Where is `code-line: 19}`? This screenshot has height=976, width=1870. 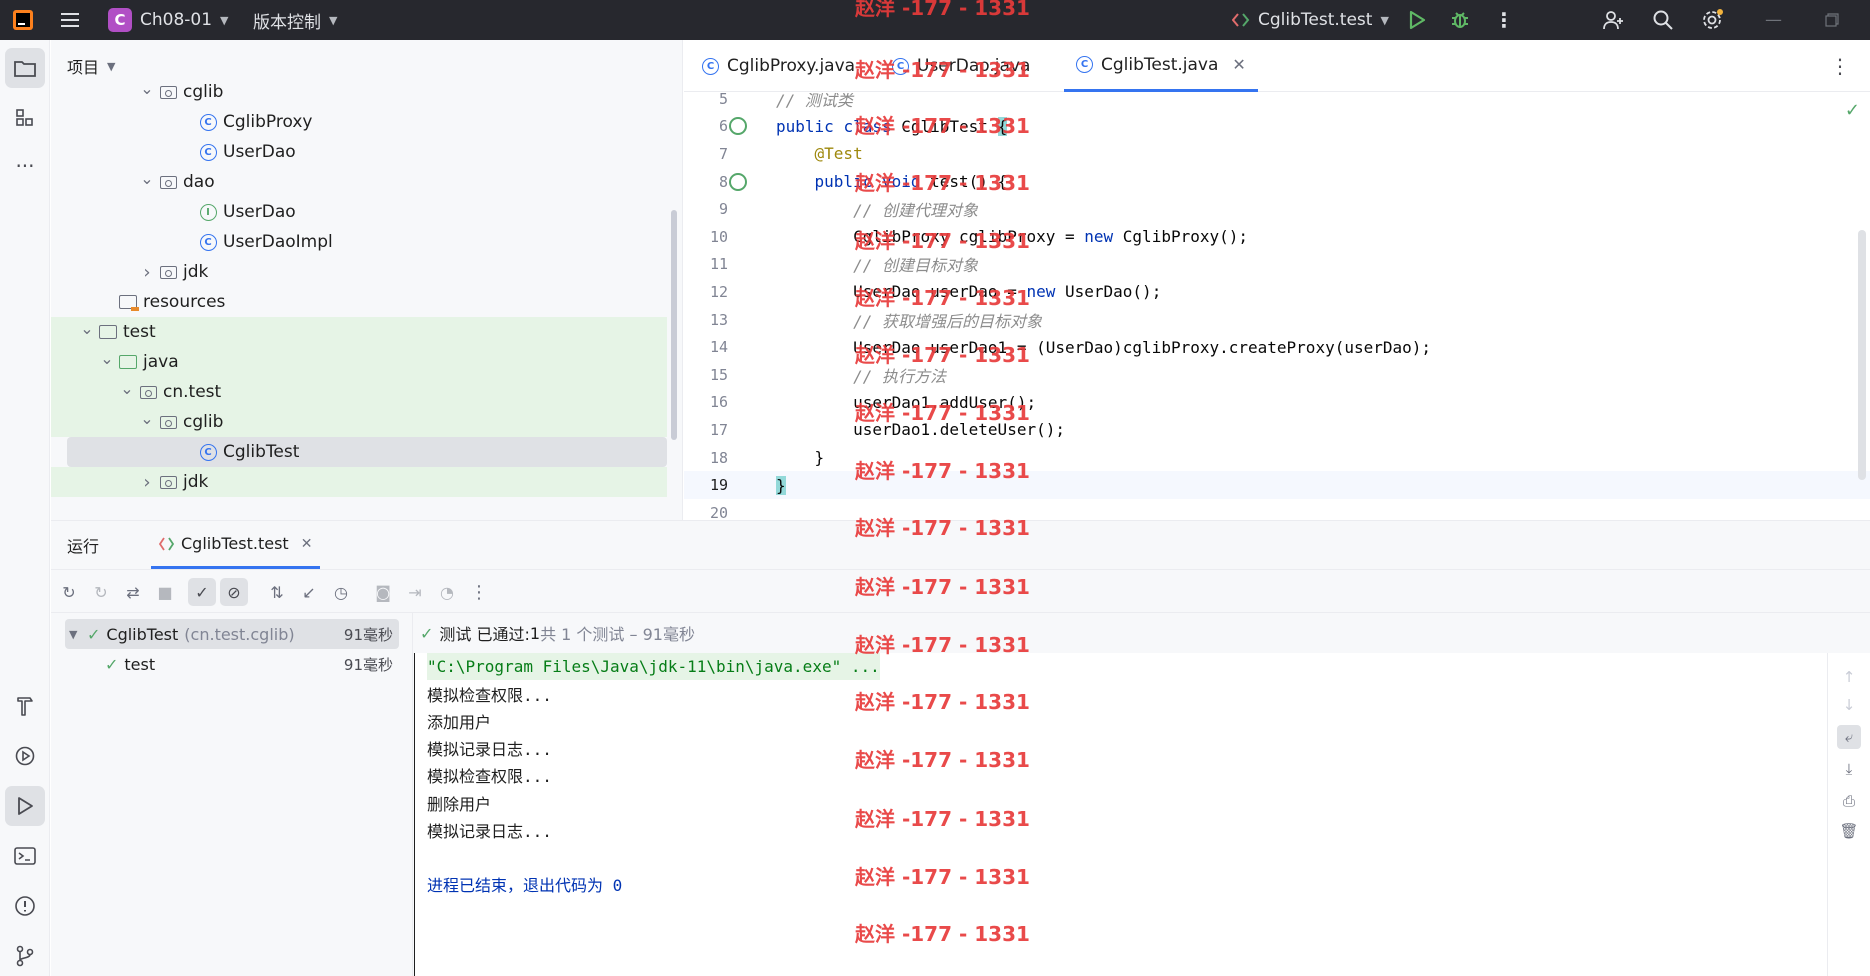
code-line: 19} is located at coordinates (1277, 485).